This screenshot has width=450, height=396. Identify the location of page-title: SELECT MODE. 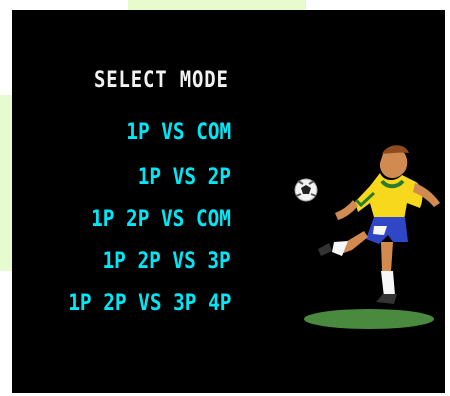
(161, 80).